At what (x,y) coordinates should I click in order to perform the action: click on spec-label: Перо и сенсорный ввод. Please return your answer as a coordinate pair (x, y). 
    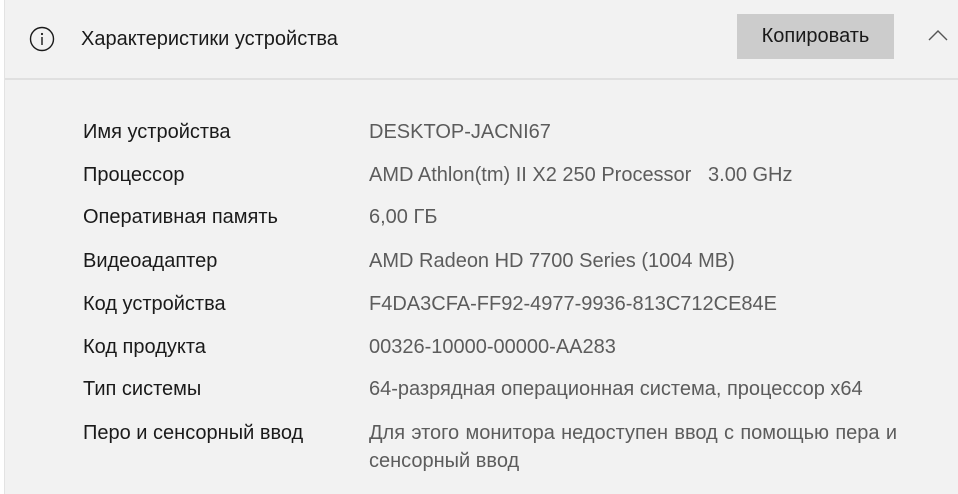
    Looking at the image, I should click on (193, 433).